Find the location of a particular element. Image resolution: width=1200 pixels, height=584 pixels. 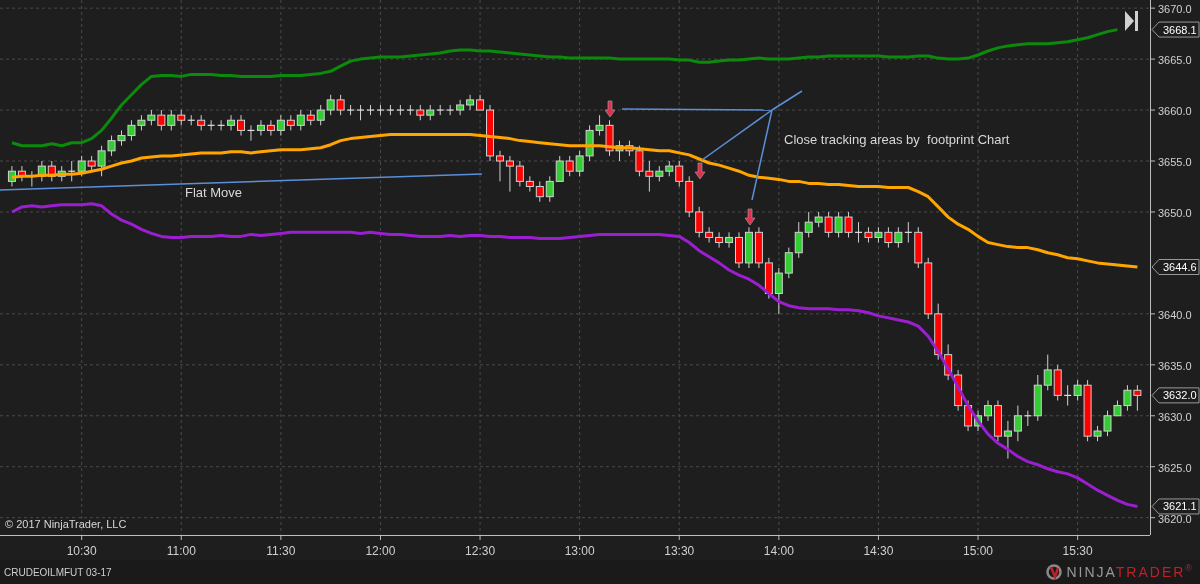

skip-to-end-icon is located at coordinates (1131, 21).